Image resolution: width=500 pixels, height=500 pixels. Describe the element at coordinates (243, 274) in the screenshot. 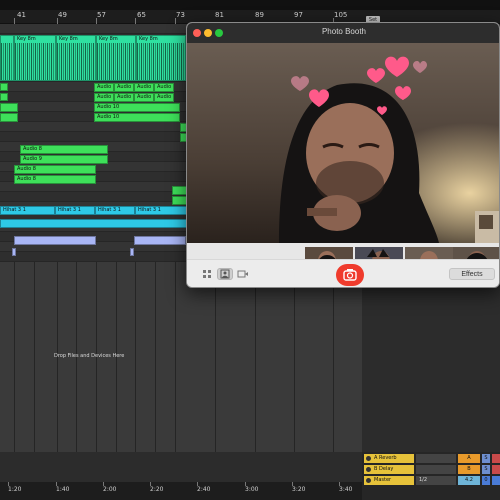

I see `video-icon` at that location.